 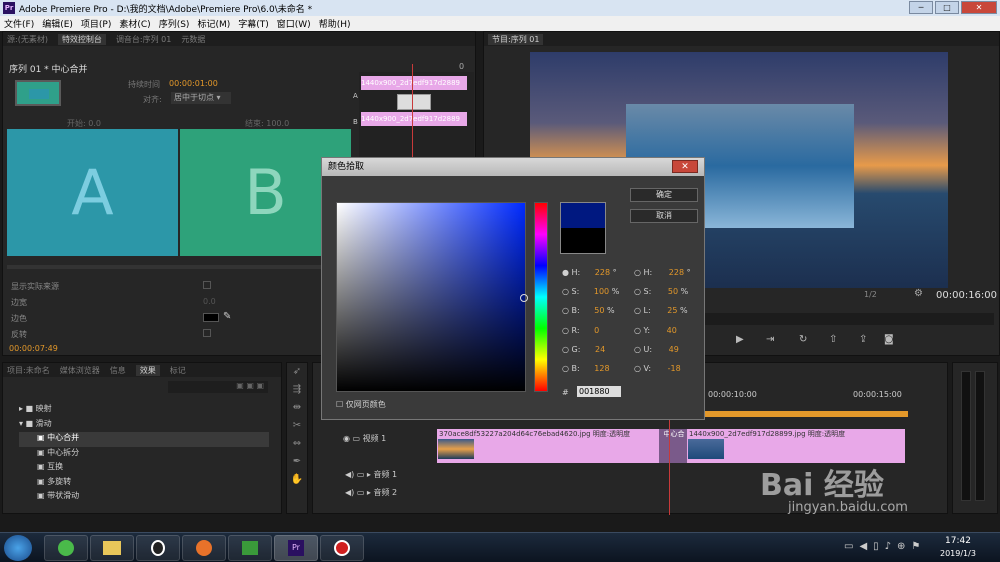 I want to click on color-field-cursor, so click(x=524, y=298).